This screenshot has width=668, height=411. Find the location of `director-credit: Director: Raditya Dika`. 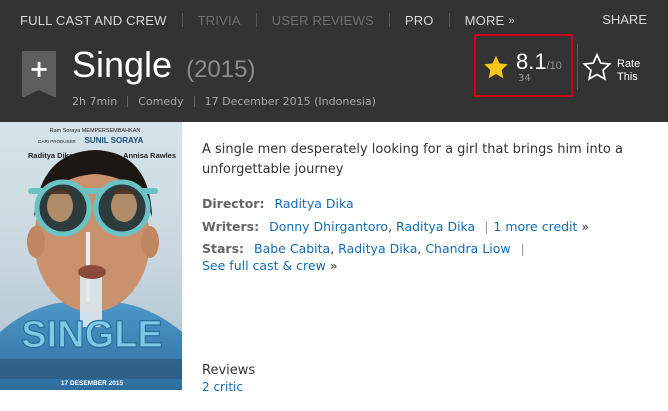

director-credit: Director: Raditya Dika is located at coordinates (278, 203).